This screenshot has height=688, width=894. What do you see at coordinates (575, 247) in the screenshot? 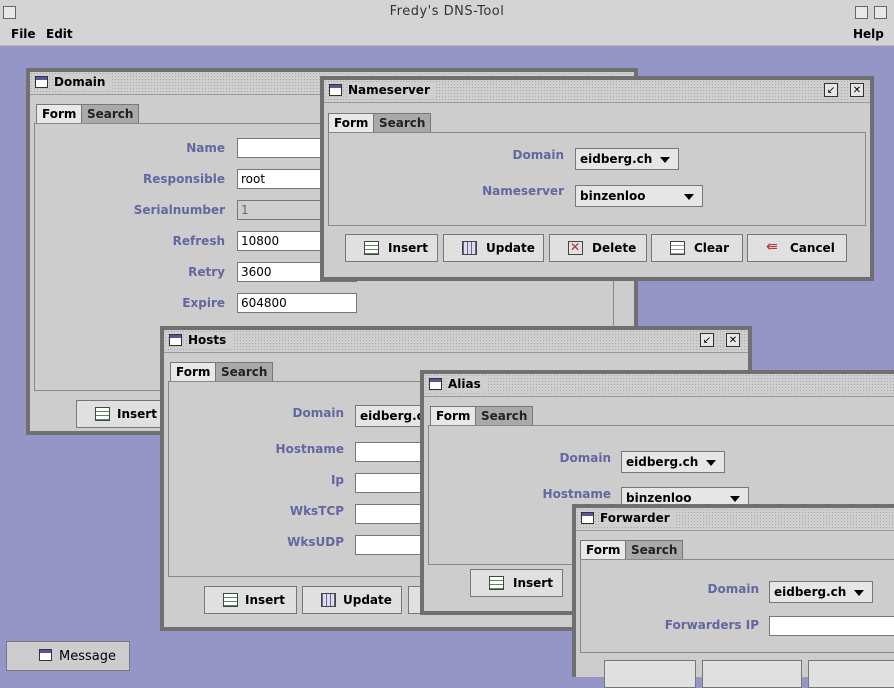
I see `delete-icon` at bounding box center [575, 247].